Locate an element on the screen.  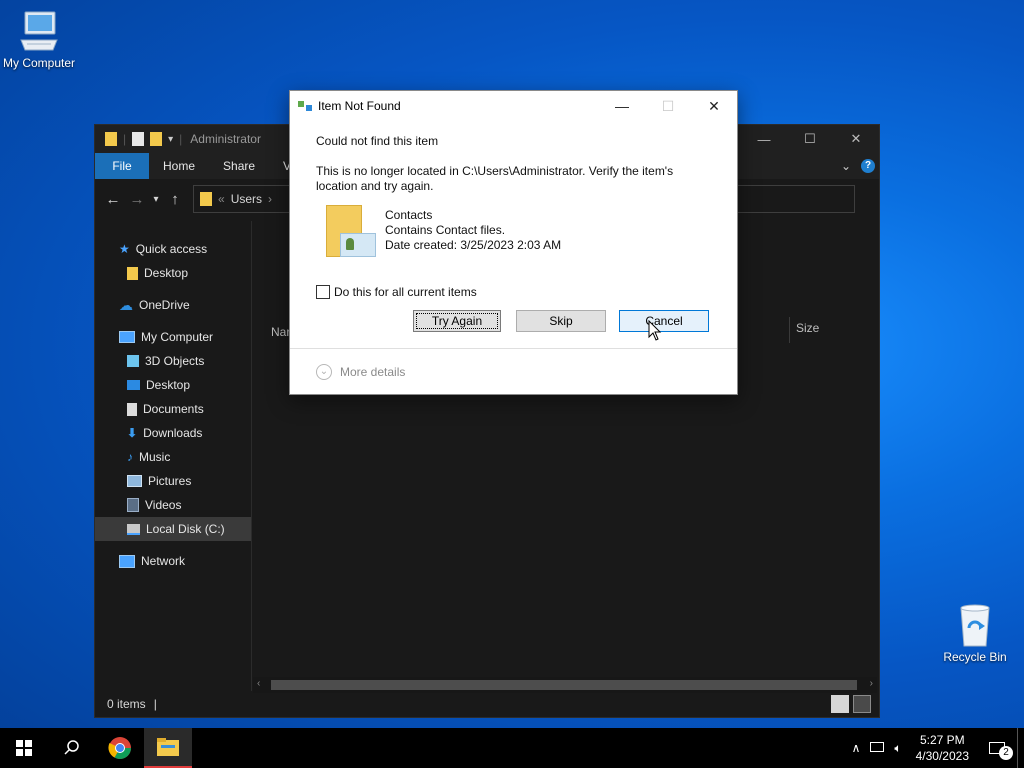
desktop-icon is located at coordinates (133, 385).